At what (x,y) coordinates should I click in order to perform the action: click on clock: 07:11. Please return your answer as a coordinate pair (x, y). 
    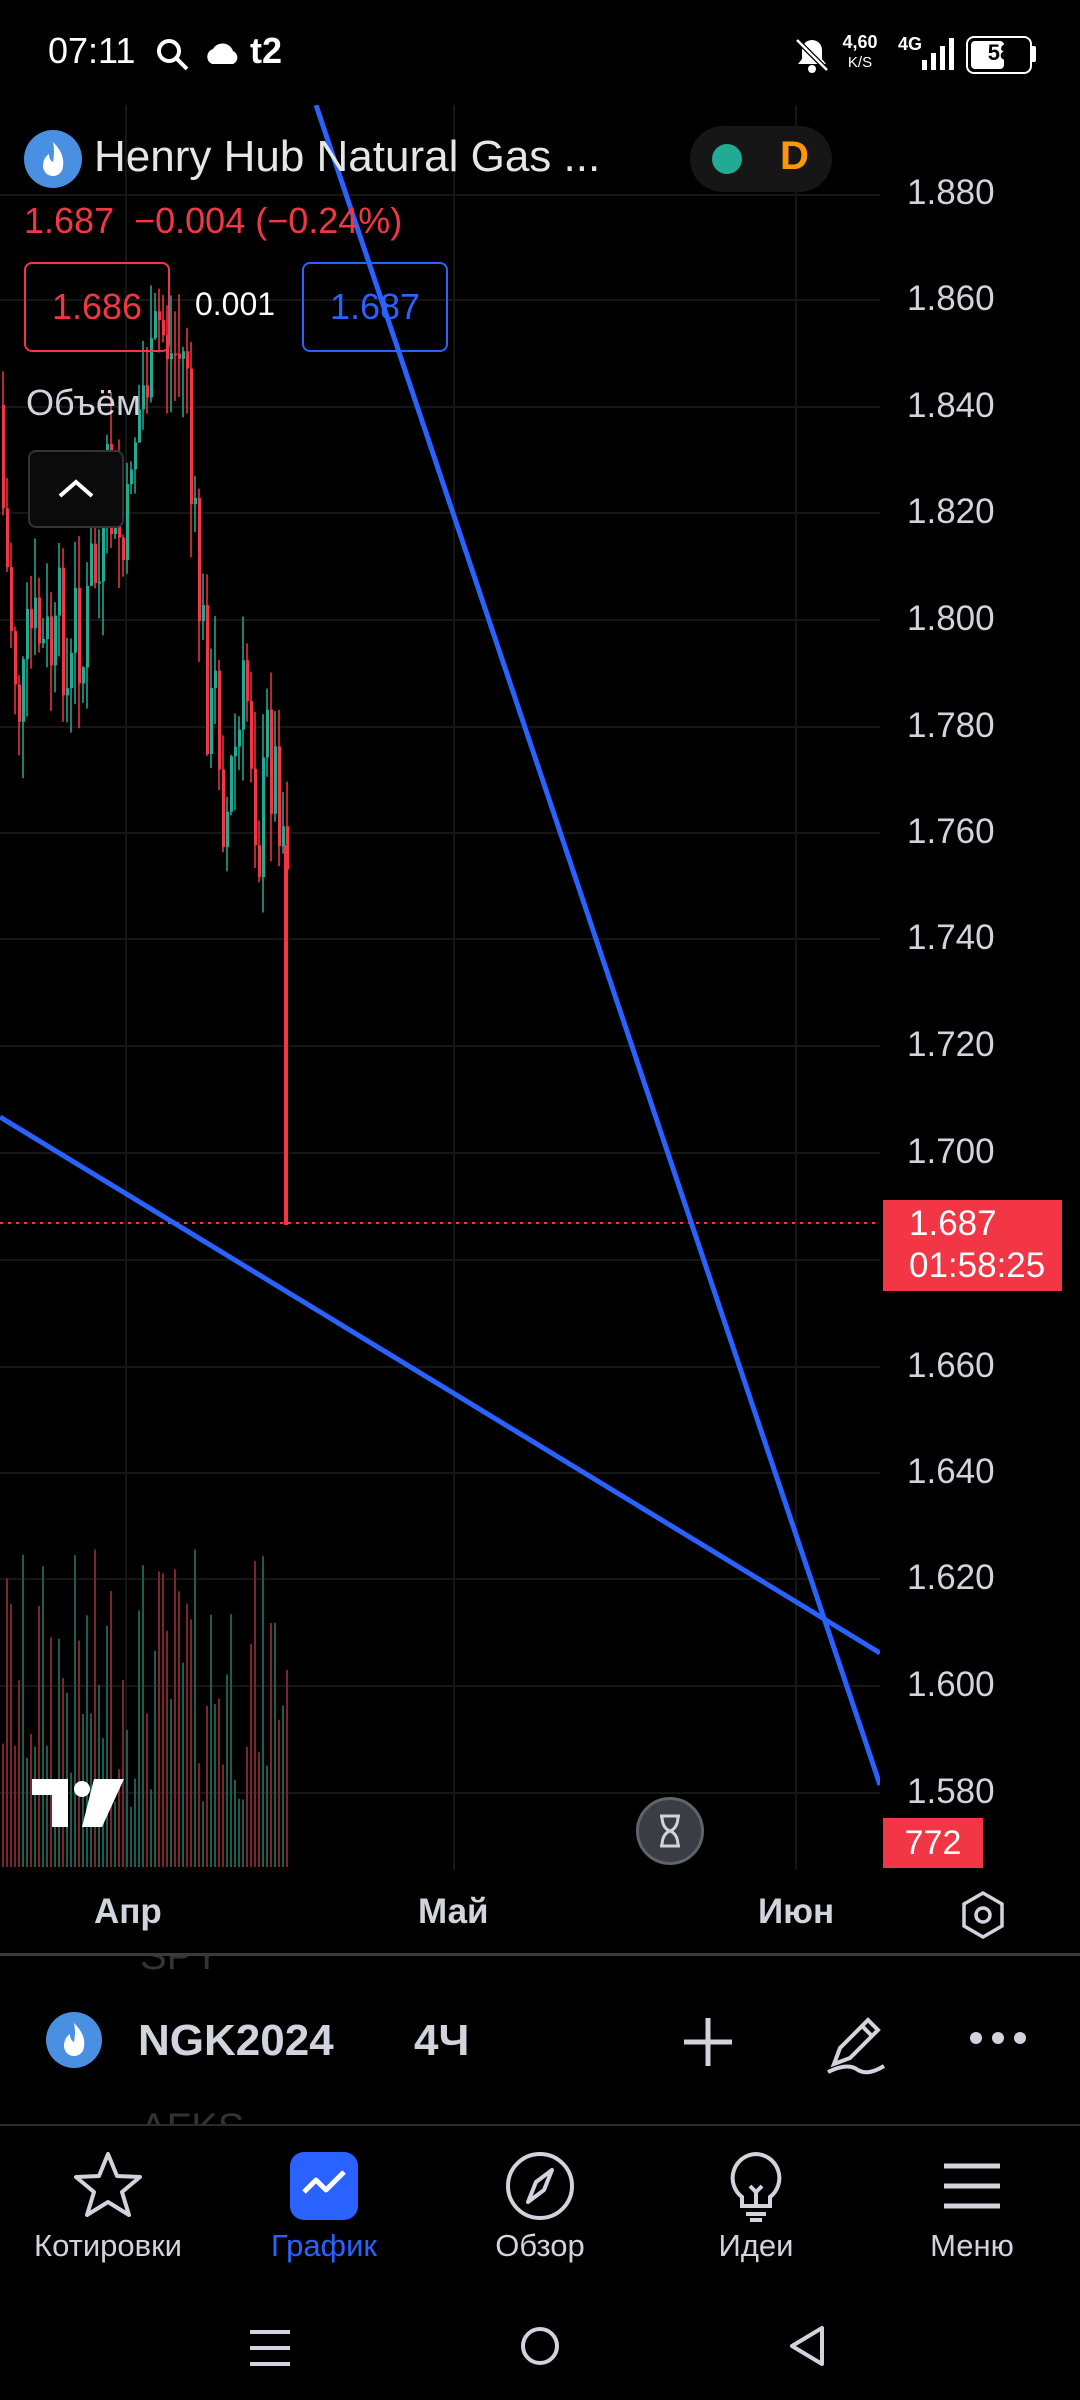
    Looking at the image, I should click on (92, 50).